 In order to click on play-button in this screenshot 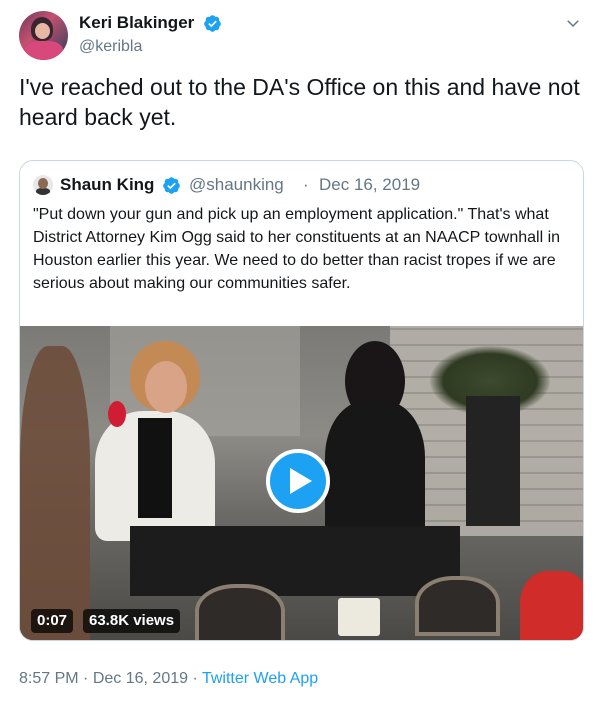, I will do `click(298, 481)`.